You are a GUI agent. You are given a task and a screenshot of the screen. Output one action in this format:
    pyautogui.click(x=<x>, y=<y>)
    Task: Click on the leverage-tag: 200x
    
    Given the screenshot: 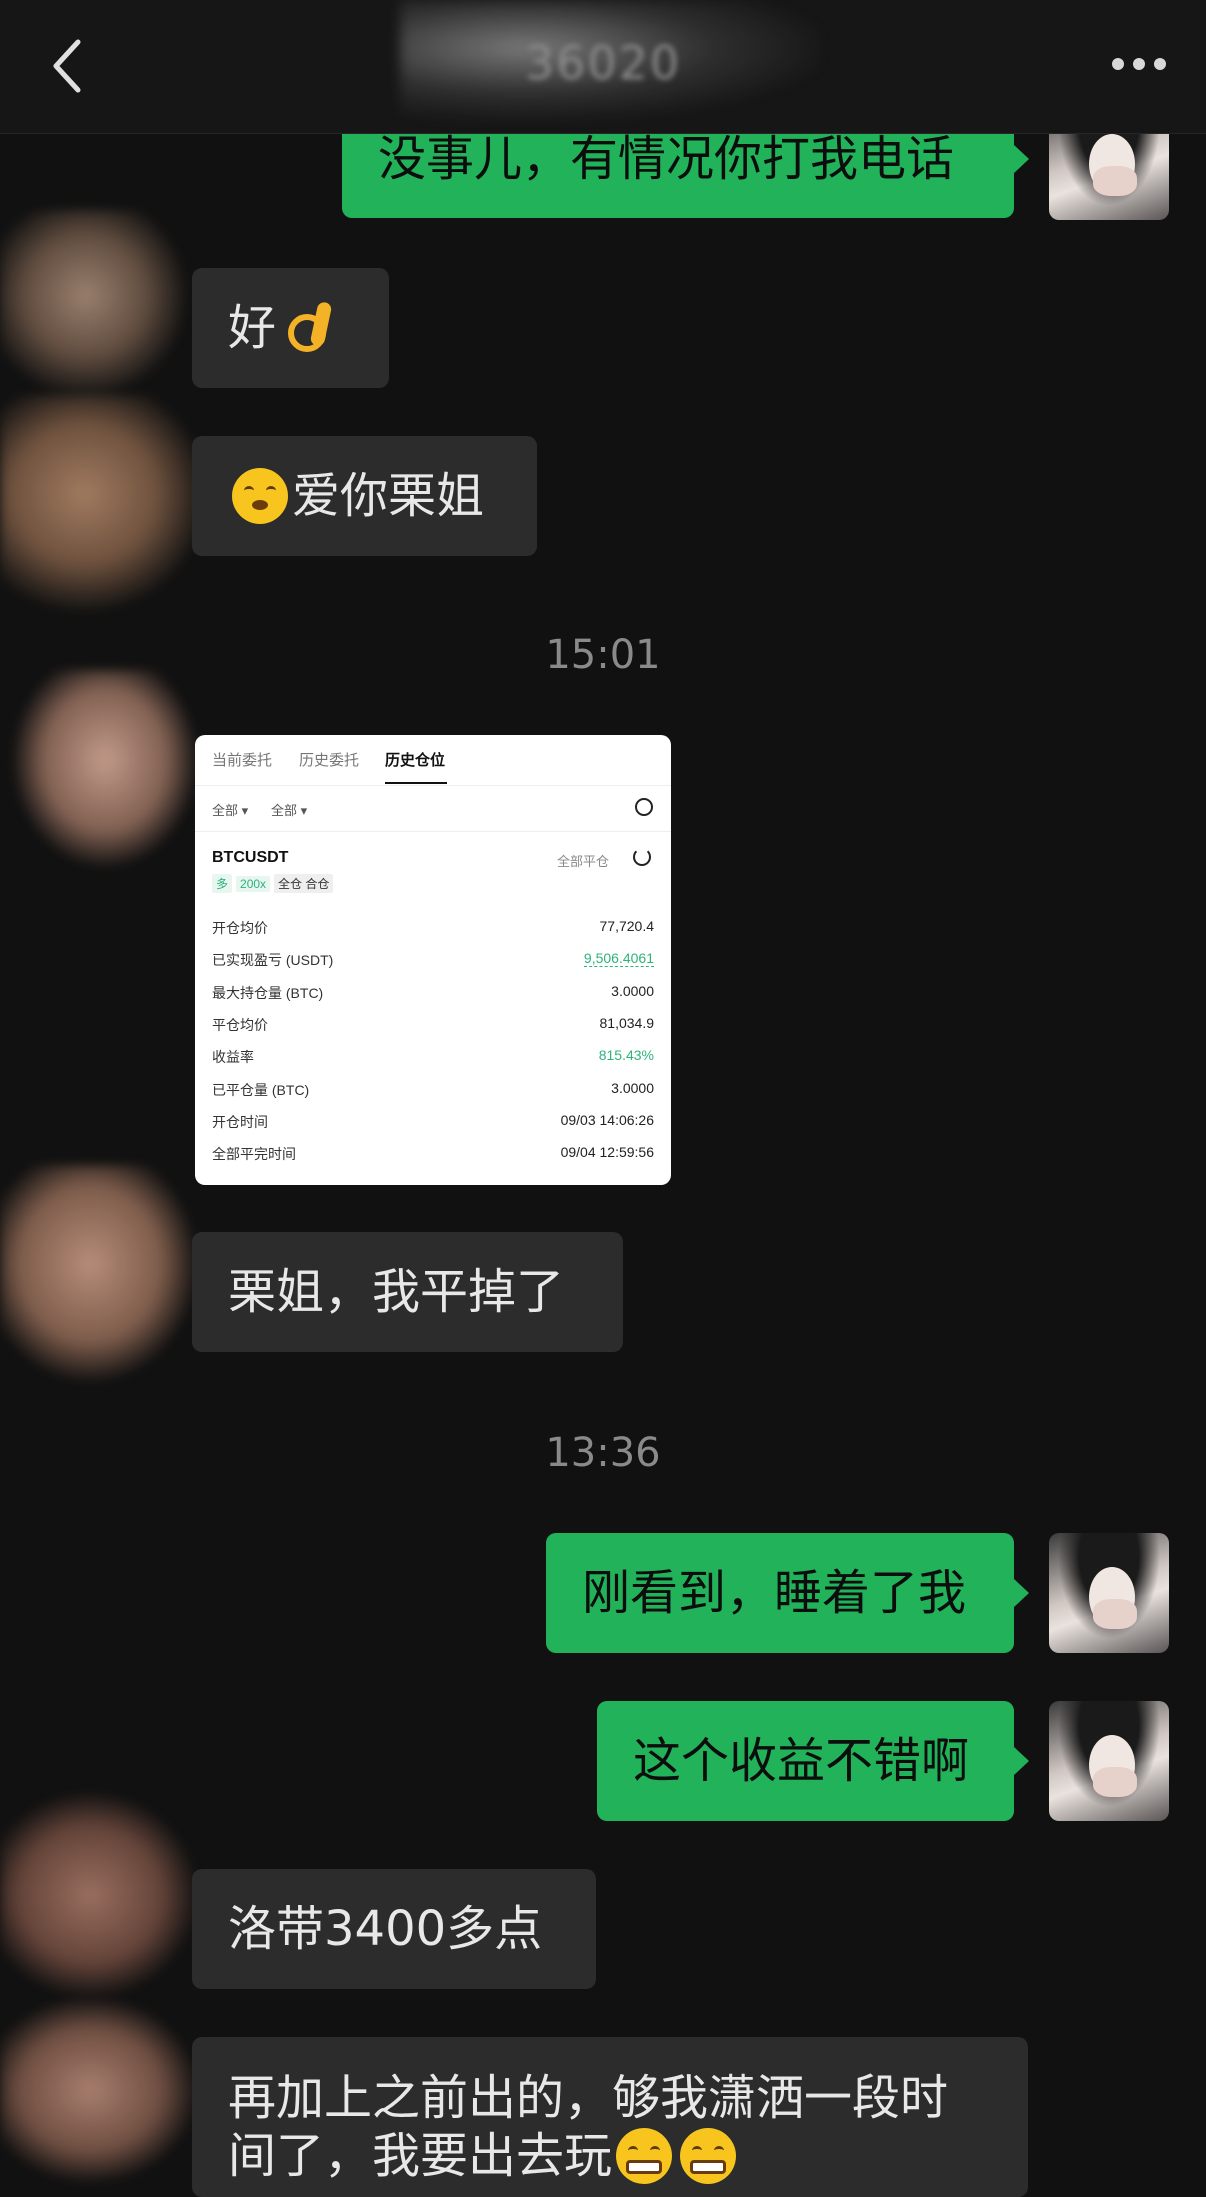 What is the action you would take?
    pyautogui.click(x=253, y=884)
    